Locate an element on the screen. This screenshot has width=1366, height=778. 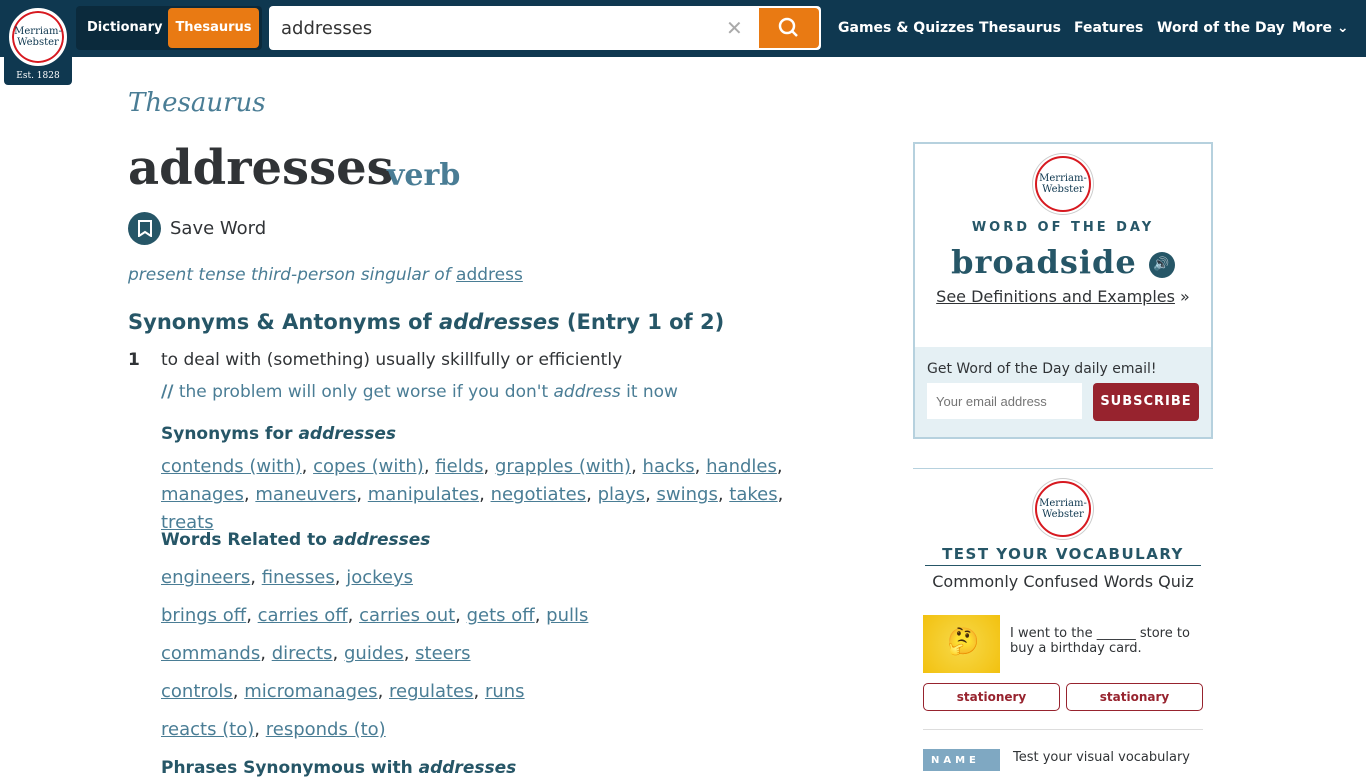
word-link: micromanages is located at coordinates (310, 691).